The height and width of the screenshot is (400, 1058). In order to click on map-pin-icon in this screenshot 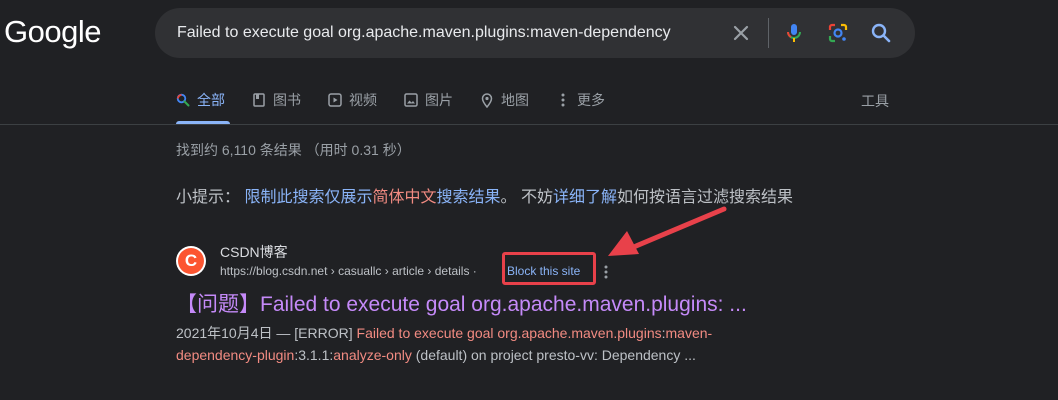, I will do `click(487, 100)`.